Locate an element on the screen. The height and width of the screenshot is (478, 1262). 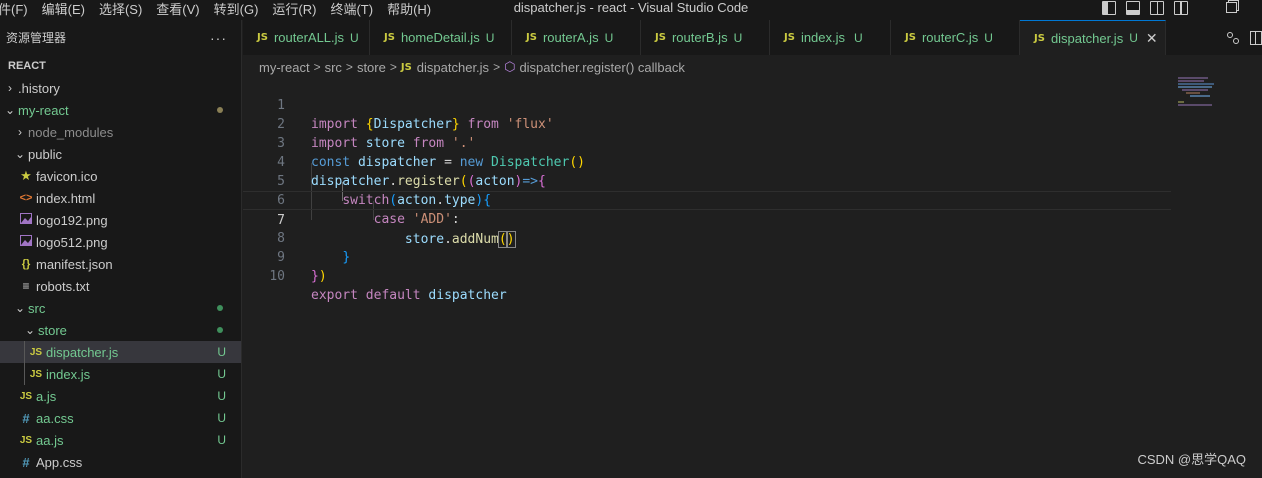
tree-item-node-modules: › node_modules is located at coordinates (120, 132).